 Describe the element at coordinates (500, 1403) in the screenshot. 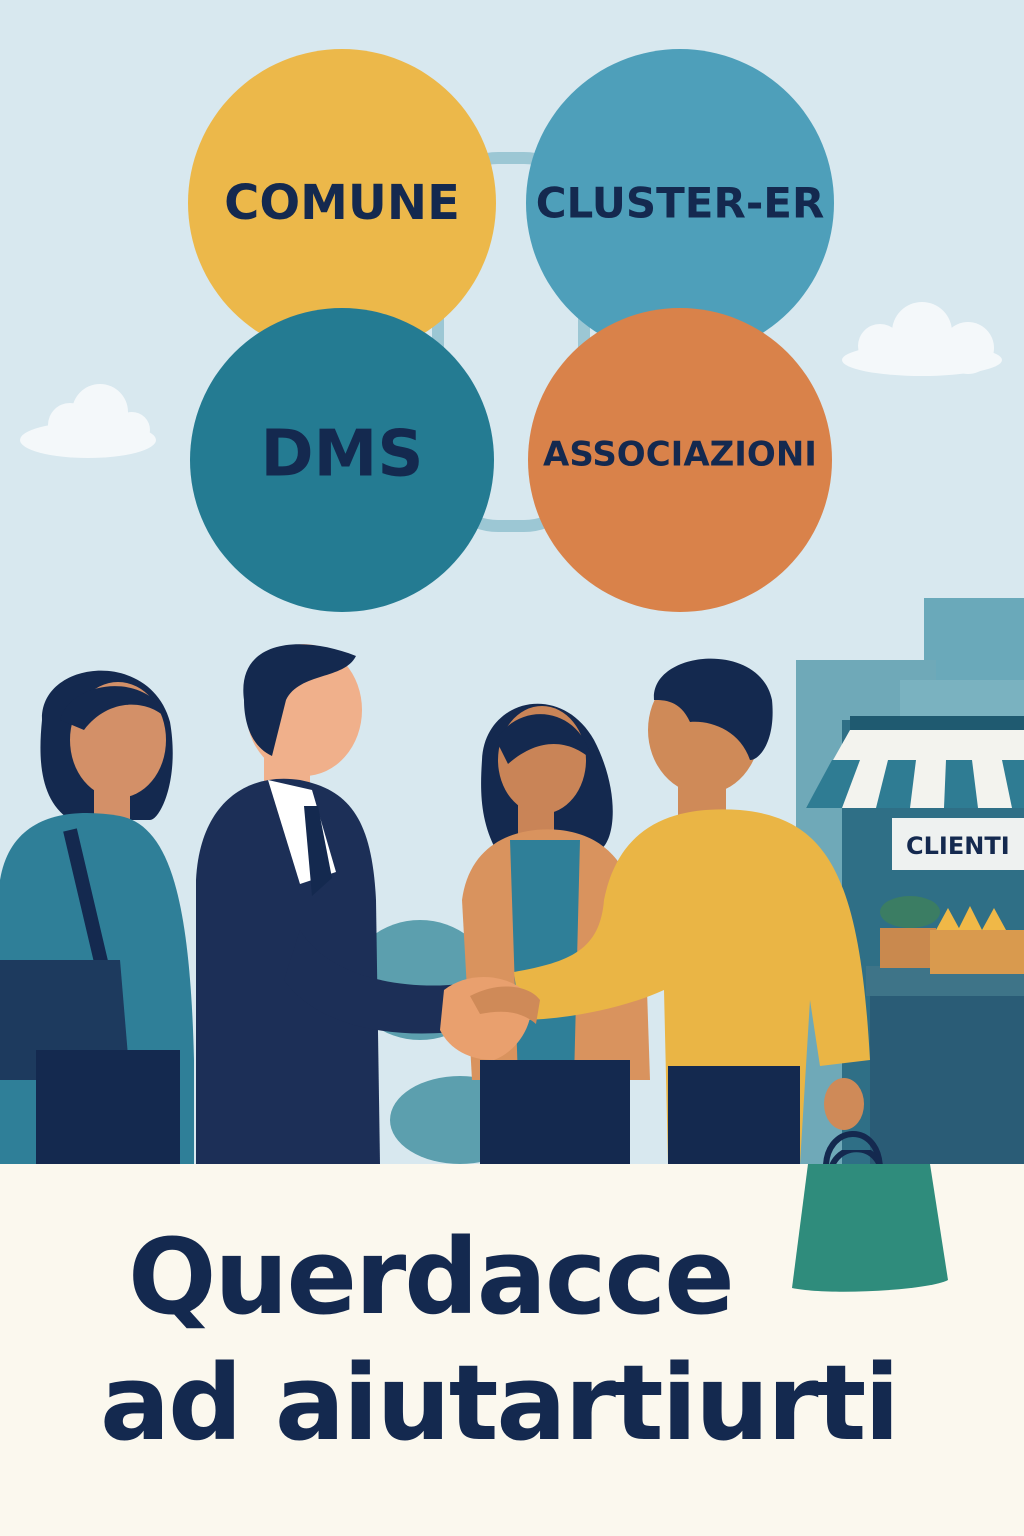

I see `headline-line-2: ad aiutartiurti` at that location.